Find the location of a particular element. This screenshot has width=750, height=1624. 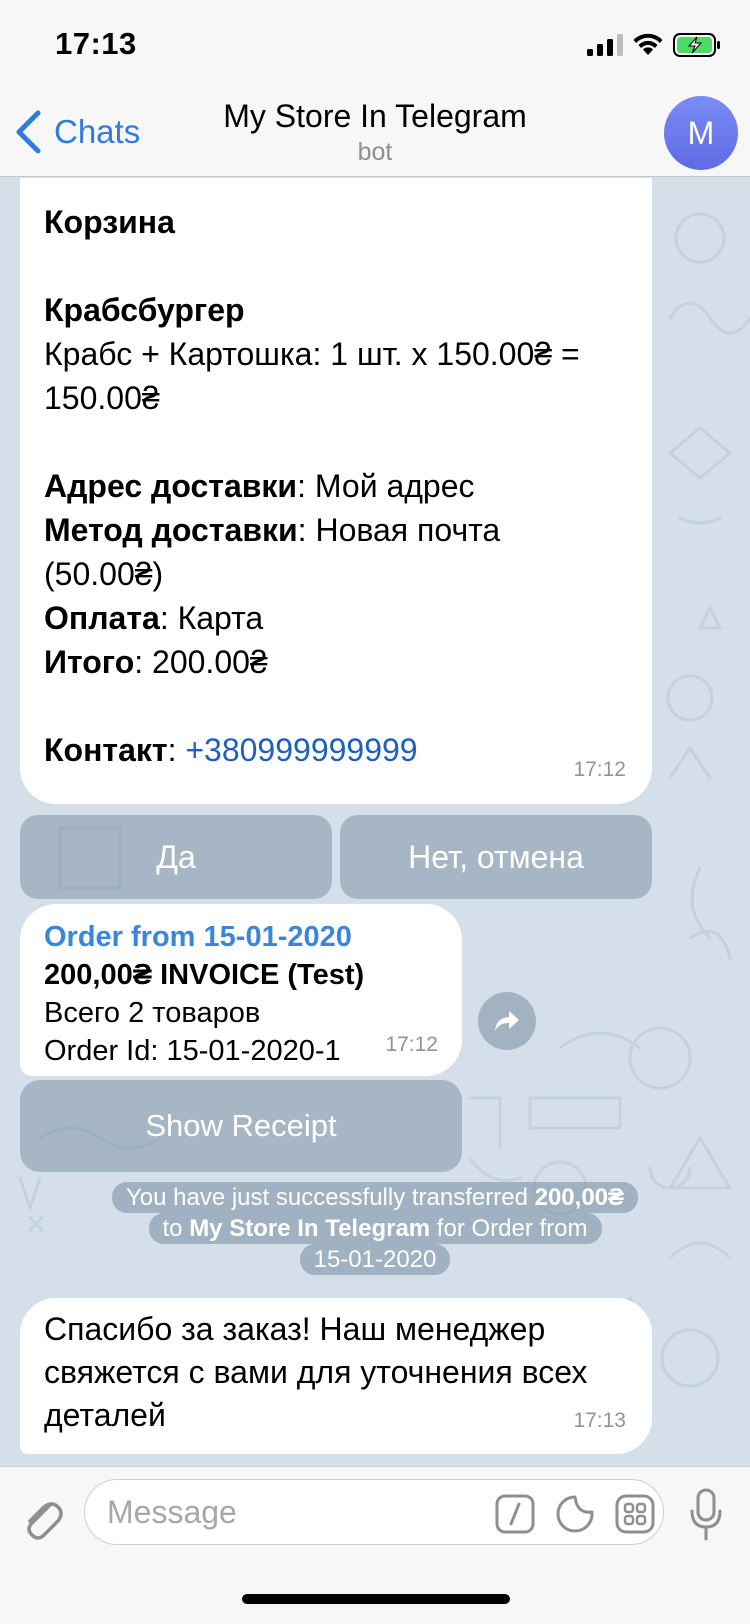

service-line: 15-01-2020 is located at coordinates (375, 1259).